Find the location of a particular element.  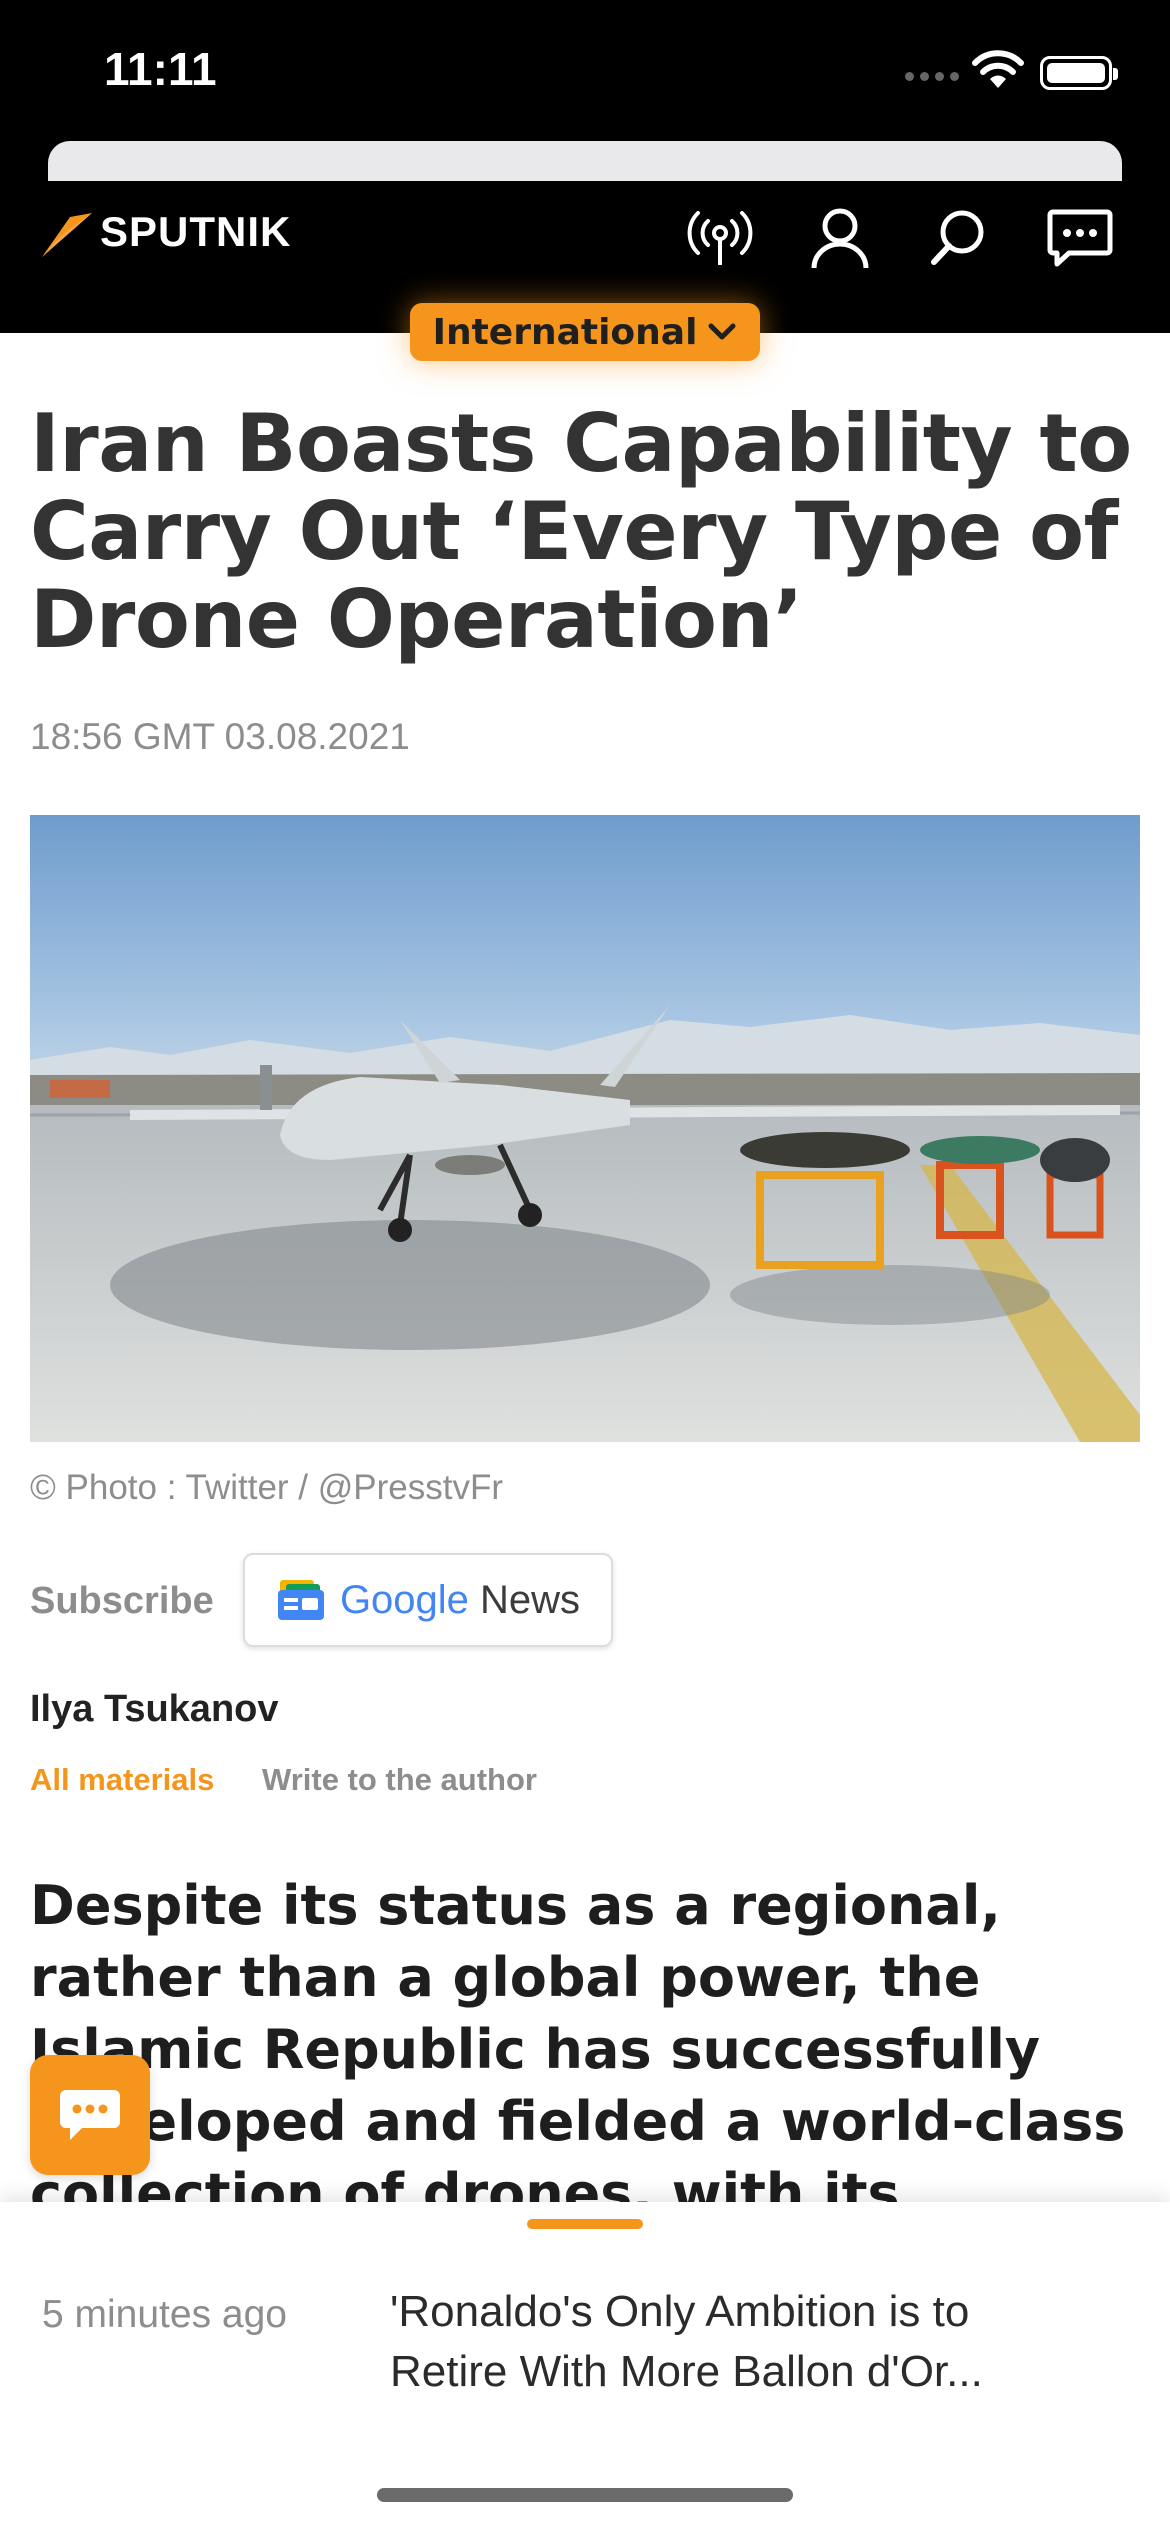

article-datetime: 18:56 GMT 03.08.2021 is located at coordinates (220, 736).